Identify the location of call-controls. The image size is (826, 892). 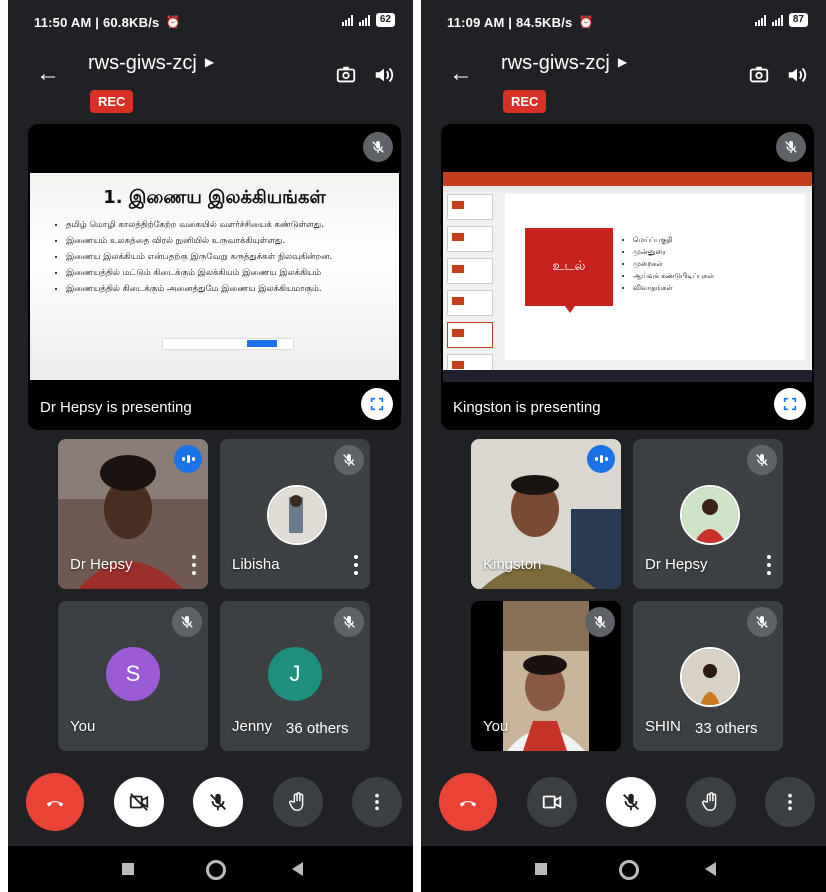
(623, 804).